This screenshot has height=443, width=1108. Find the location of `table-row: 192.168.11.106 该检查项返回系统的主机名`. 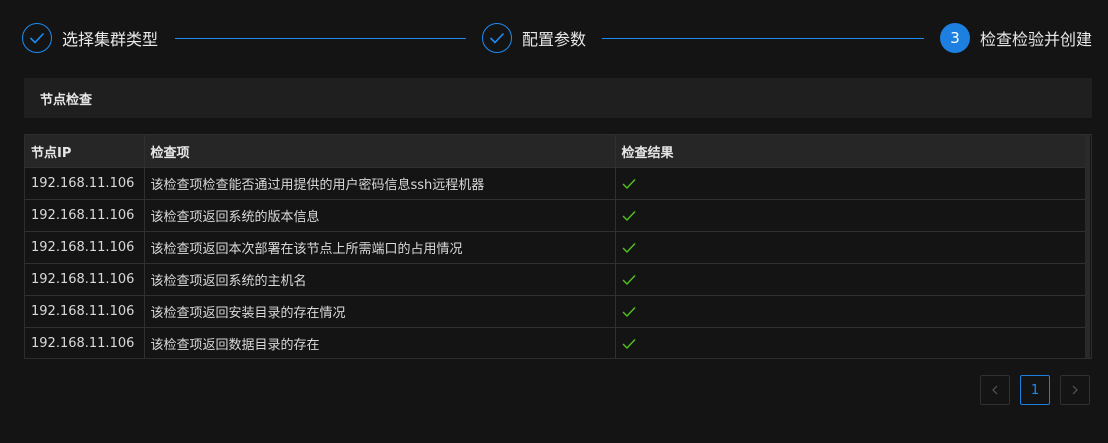

table-row: 192.168.11.106 该检查项返回系统的主机名 is located at coordinates (555, 279).